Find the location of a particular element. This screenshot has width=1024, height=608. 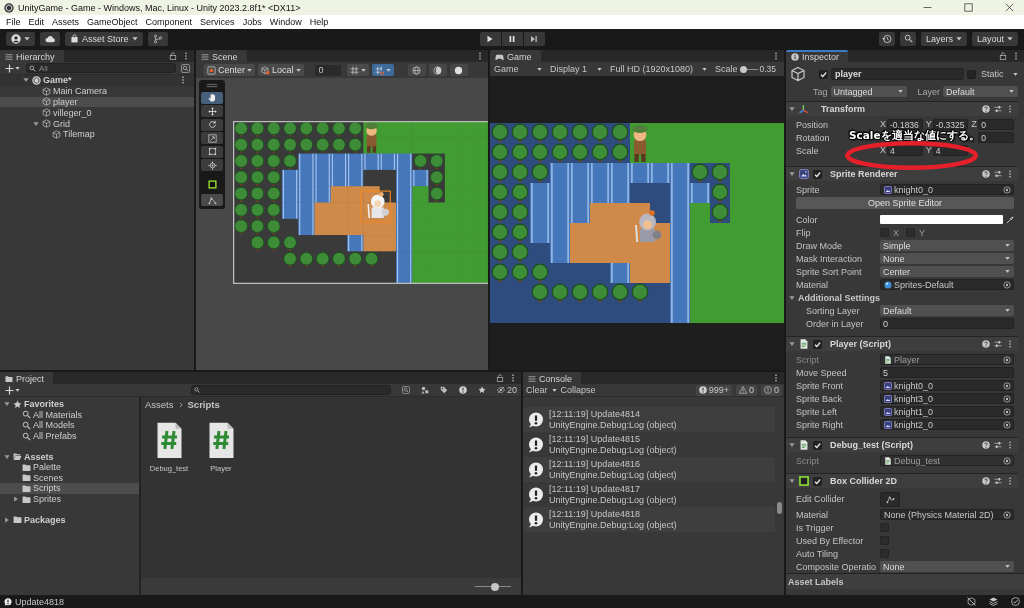

breadcrumb-link: Scripts is located at coordinates (203, 404).